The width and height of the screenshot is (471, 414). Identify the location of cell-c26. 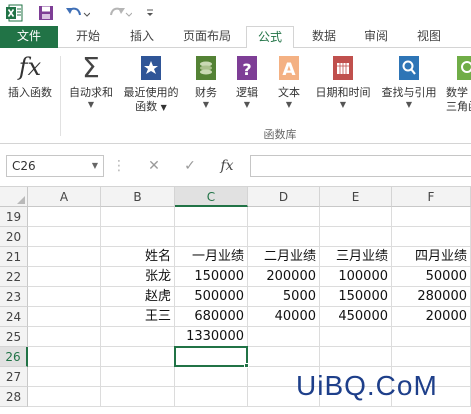
(211, 357).